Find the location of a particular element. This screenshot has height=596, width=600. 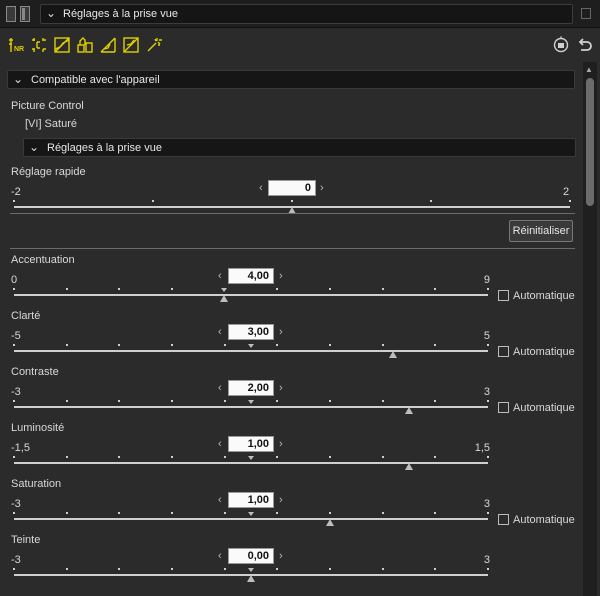

camera-reset-icon is located at coordinates (561, 45).